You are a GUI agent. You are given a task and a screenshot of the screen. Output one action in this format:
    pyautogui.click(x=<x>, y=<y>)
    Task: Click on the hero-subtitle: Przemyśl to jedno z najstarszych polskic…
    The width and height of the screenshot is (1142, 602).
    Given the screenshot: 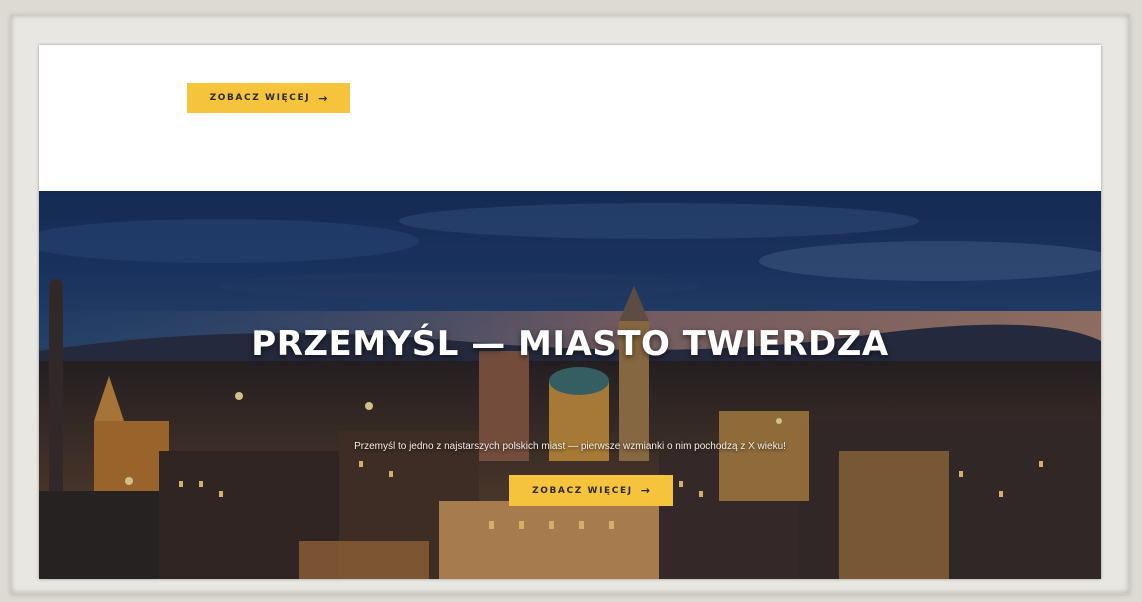 What is the action you would take?
    pyautogui.click(x=570, y=446)
    